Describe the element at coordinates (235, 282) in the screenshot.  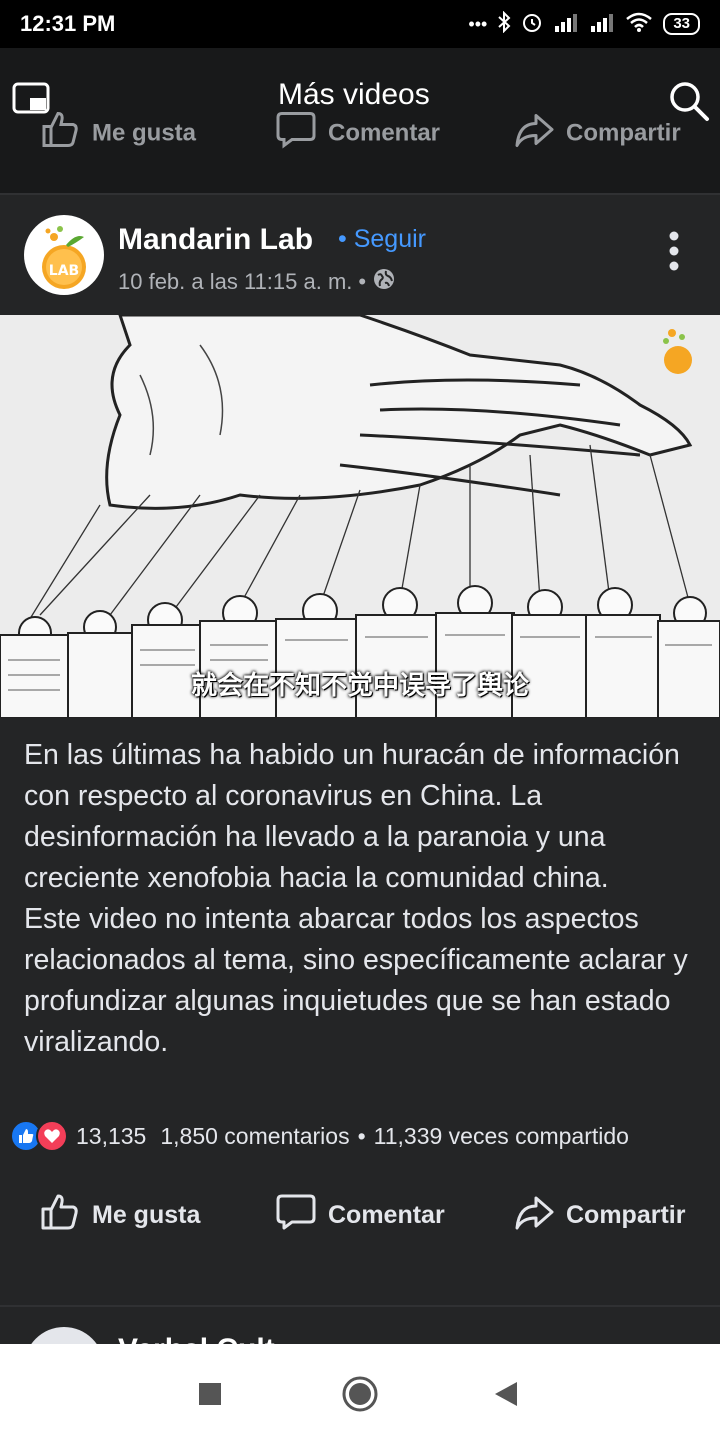
I see `post-timestamp: 10 feb. a las 11:15 a. m.` at that location.